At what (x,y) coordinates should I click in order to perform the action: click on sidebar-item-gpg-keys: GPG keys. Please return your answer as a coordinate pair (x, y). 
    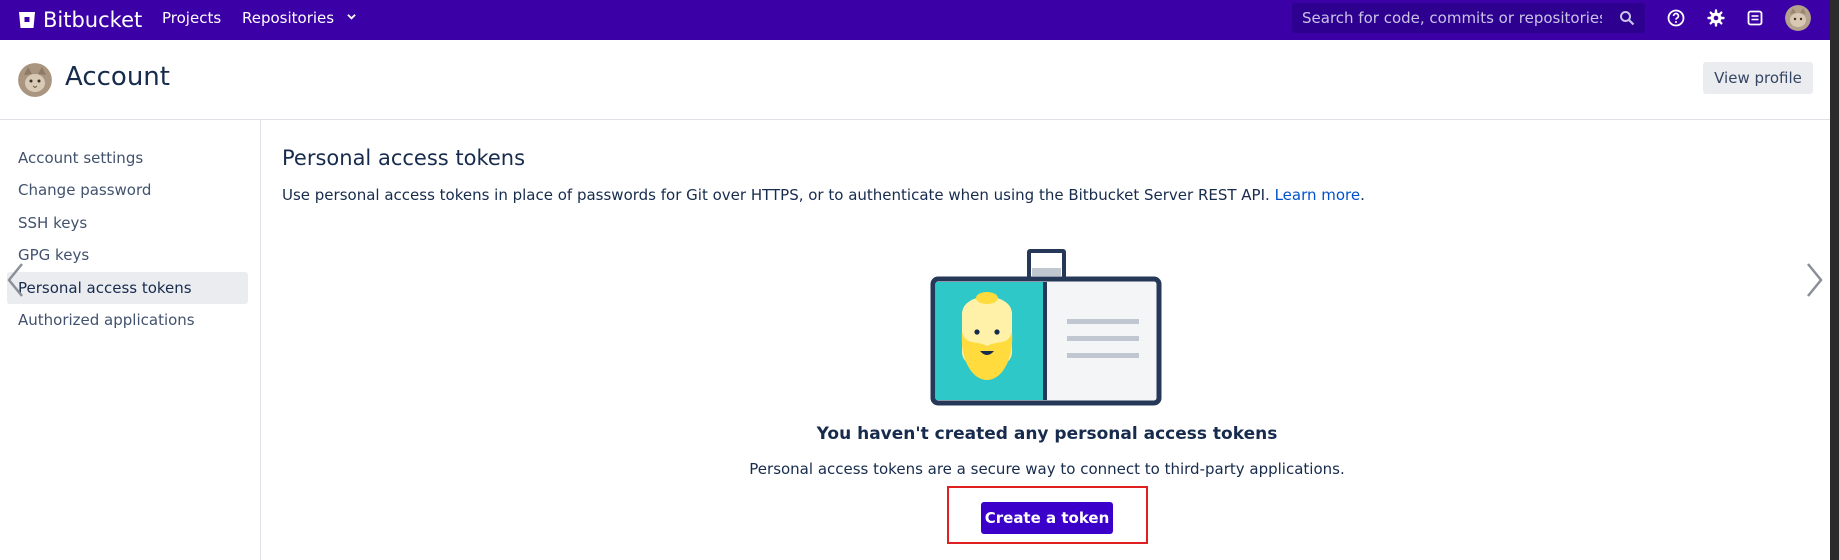
    Looking at the image, I should click on (127, 255).